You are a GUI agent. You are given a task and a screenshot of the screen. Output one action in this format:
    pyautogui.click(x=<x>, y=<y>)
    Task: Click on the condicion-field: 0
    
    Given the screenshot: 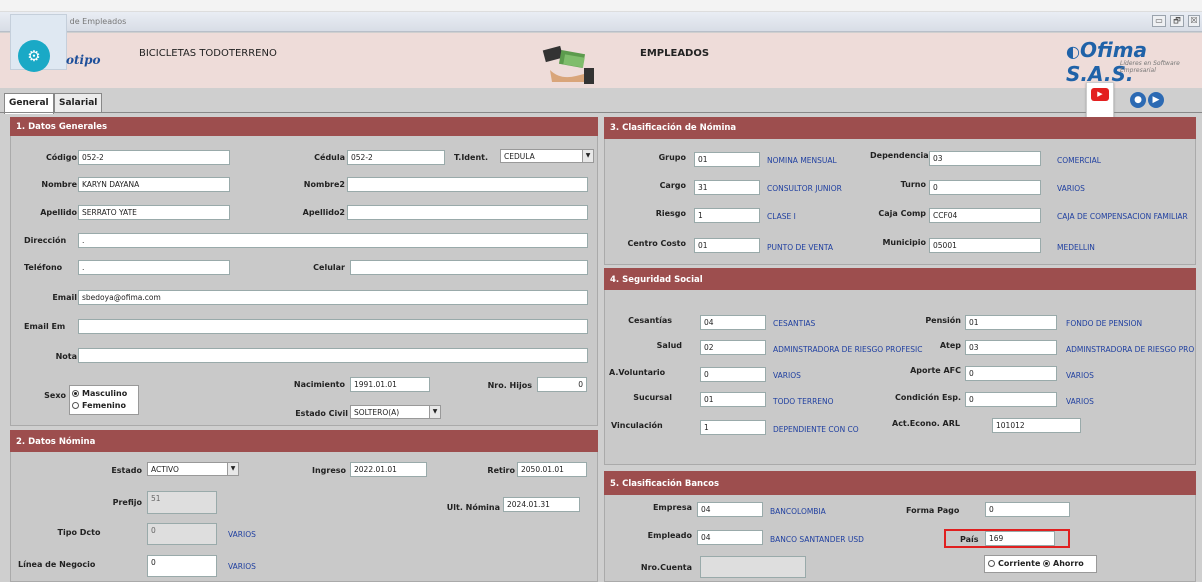 What is the action you would take?
    pyautogui.click(x=1011, y=399)
    